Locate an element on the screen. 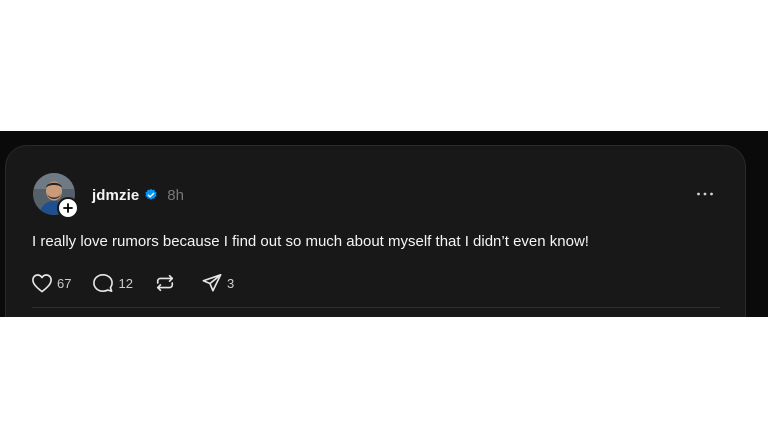  author-avatar-container is located at coordinates (56, 196).